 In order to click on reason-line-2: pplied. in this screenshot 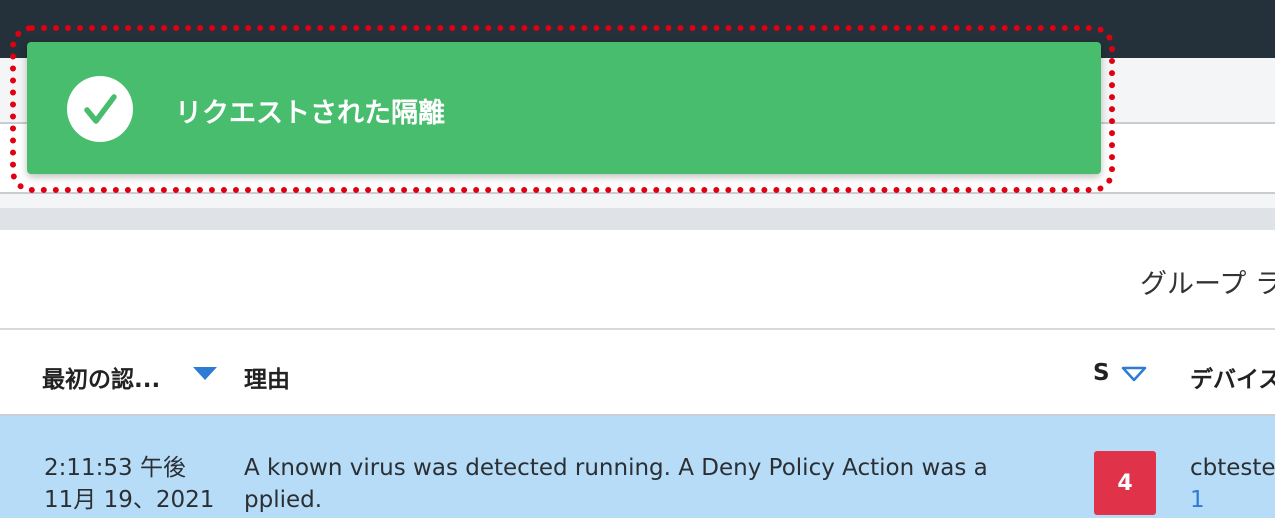, I will do `click(283, 500)`.